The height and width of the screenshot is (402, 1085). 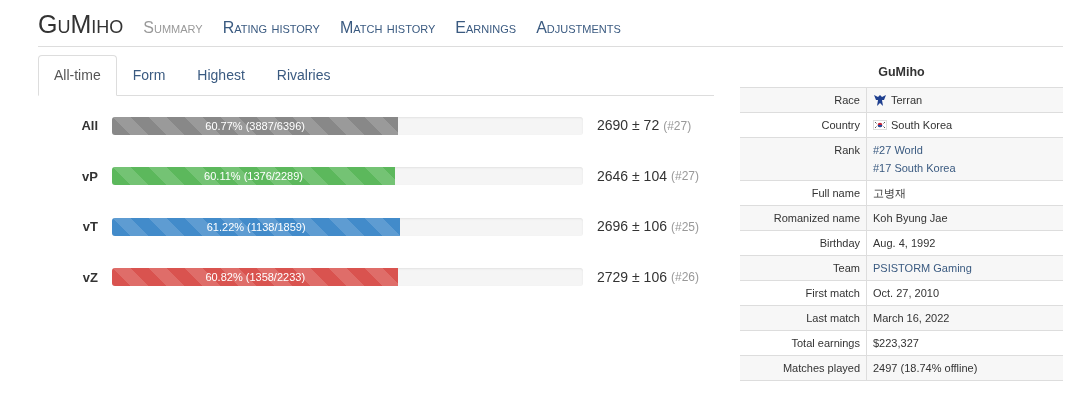 What do you see at coordinates (387, 28) in the screenshot?
I see `nav-link: Match history` at bounding box center [387, 28].